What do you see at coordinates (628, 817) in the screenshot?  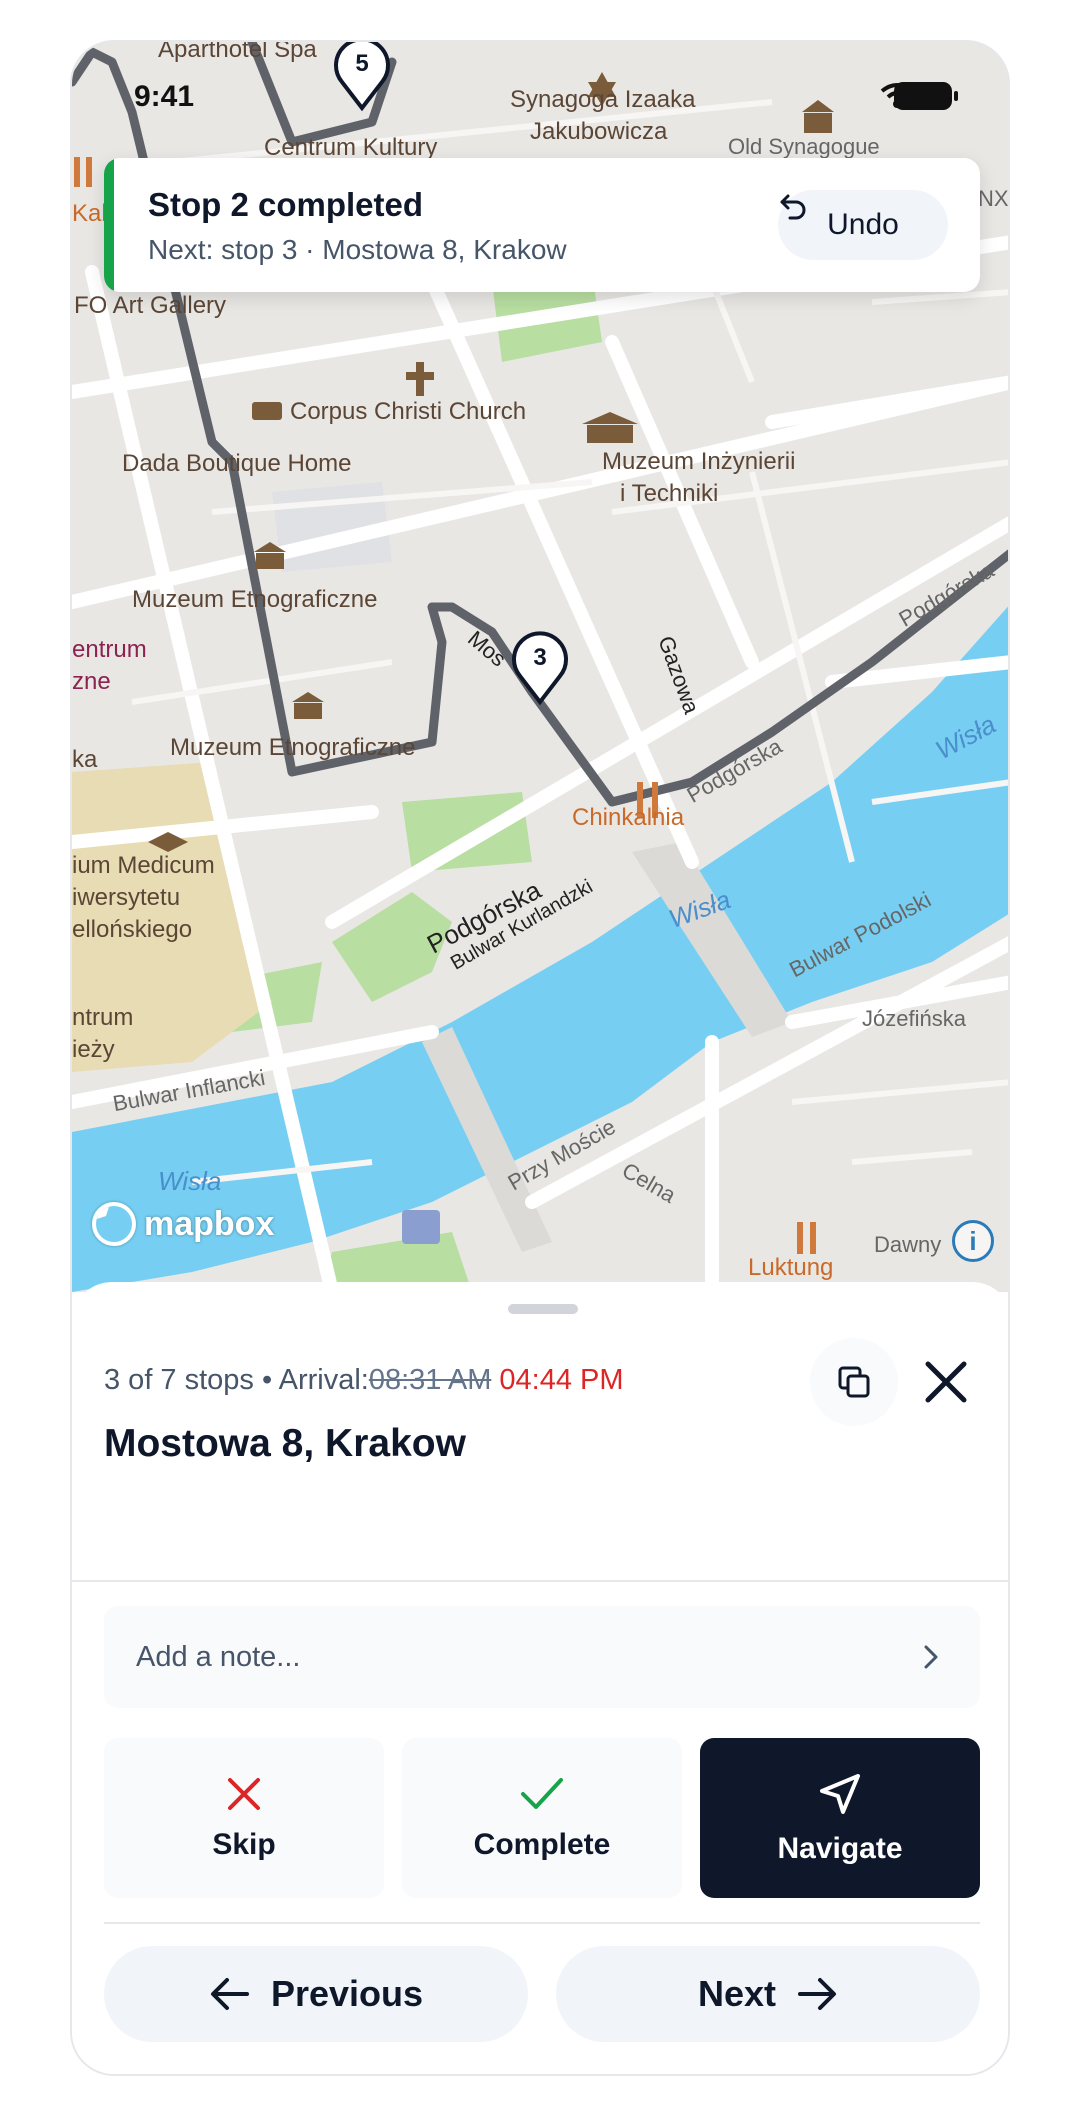 I see `map-label: Chinkalnia` at bounding box center [628, 817].